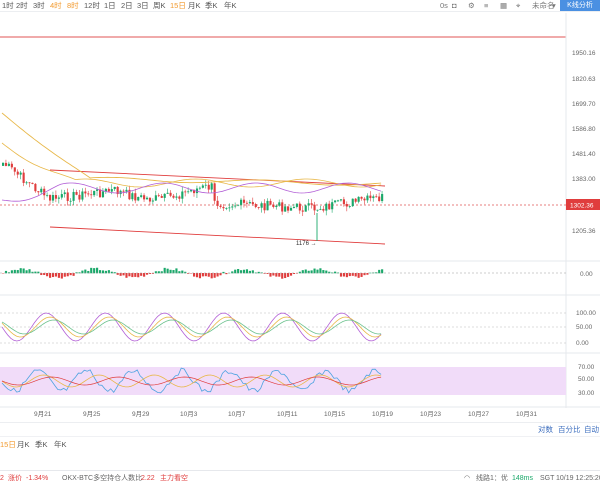 The image size is (600, 484). What do you see at coordinates (471, 6) in the screenshot?
I see `settings-icon: ⚙` at bounding box center [471, 6].